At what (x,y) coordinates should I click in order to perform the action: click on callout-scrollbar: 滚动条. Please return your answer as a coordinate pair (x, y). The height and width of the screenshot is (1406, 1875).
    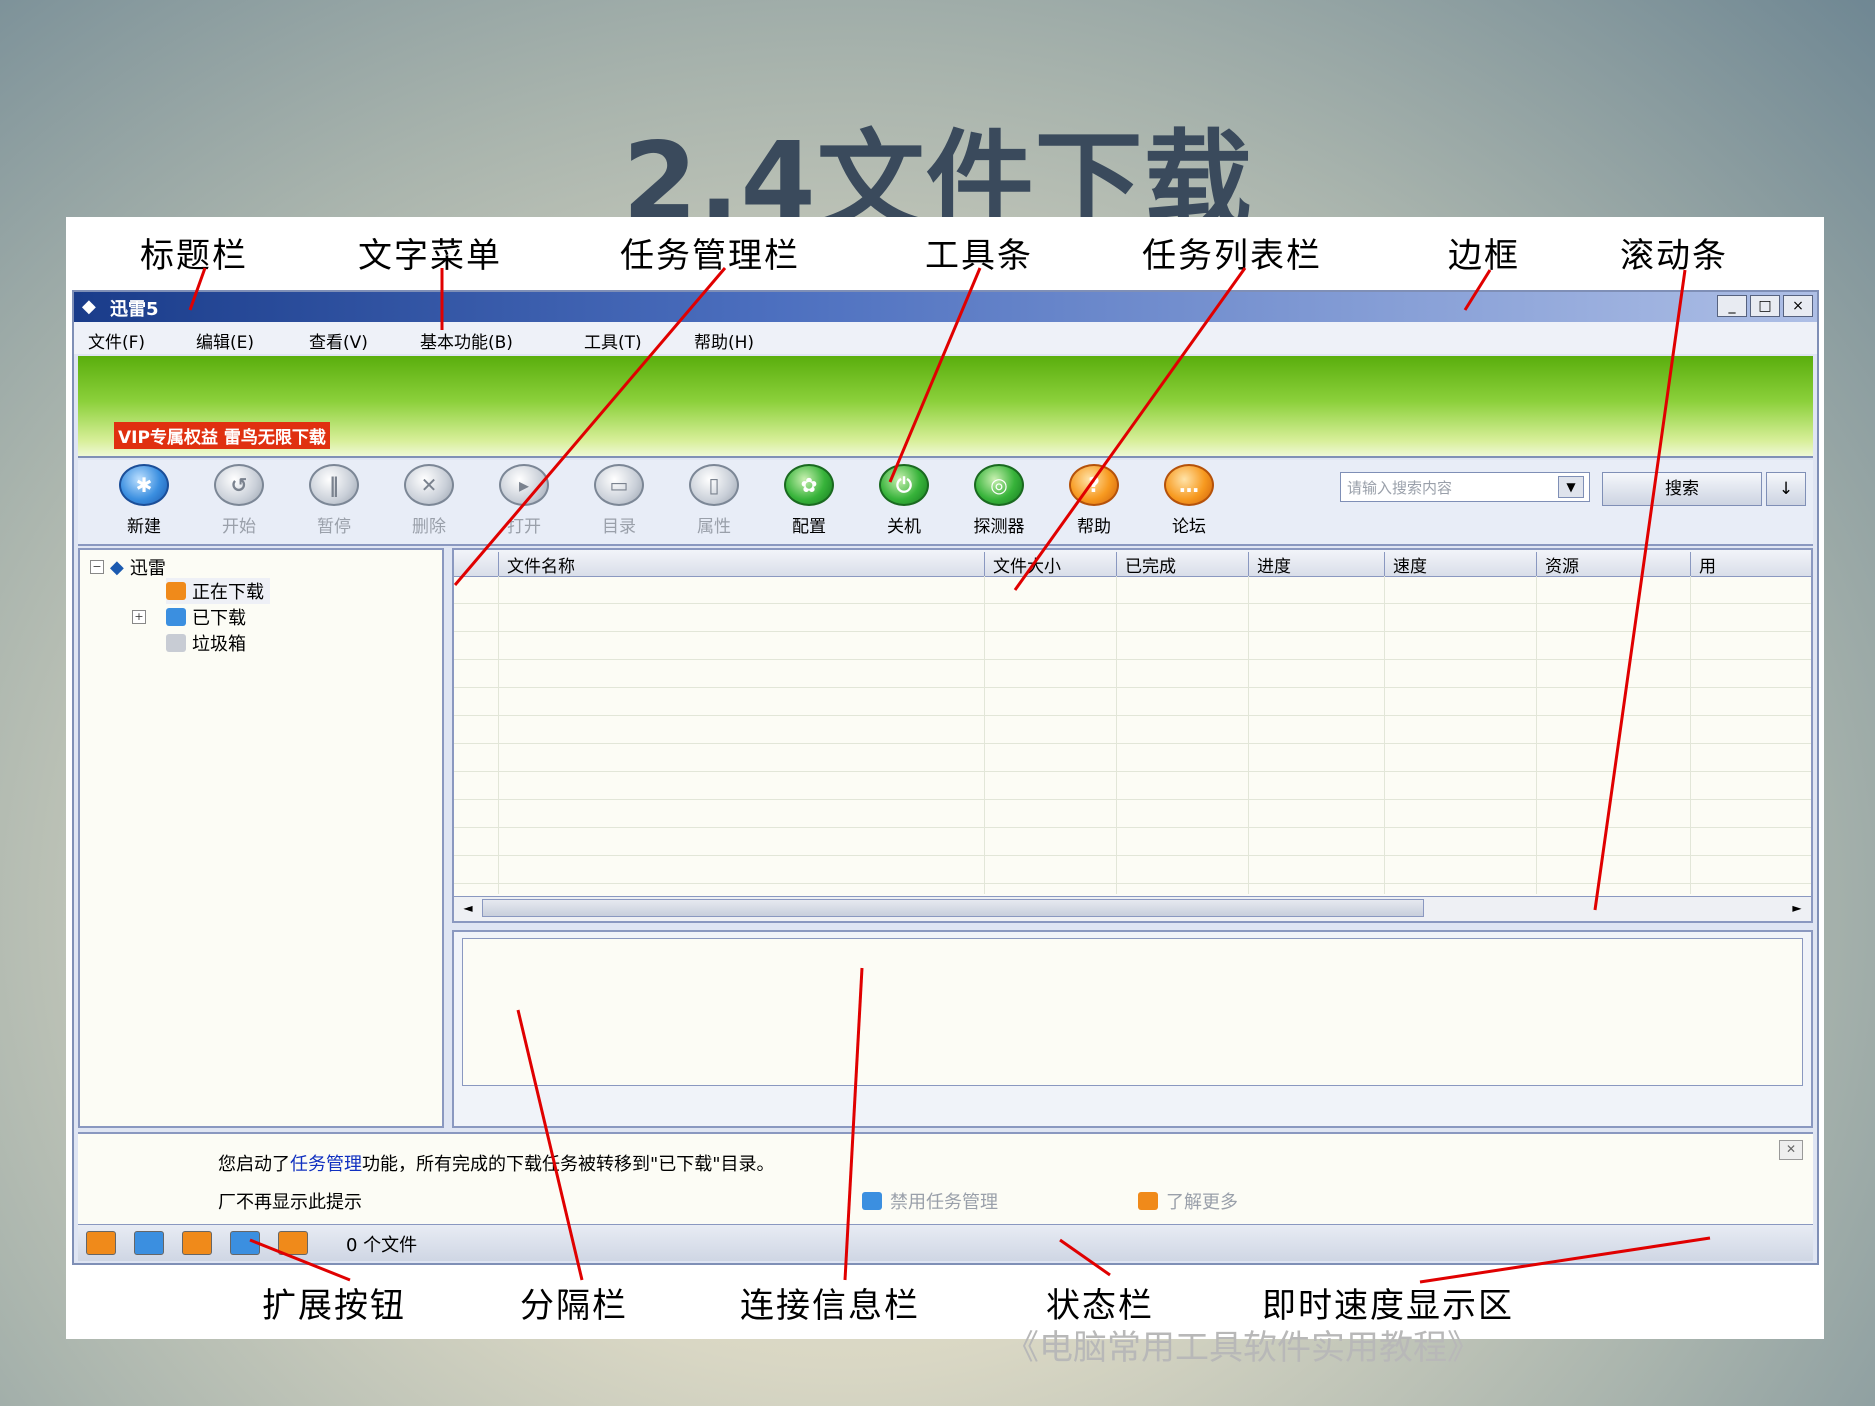
    Looking at the image, I should click on (1674, 256).